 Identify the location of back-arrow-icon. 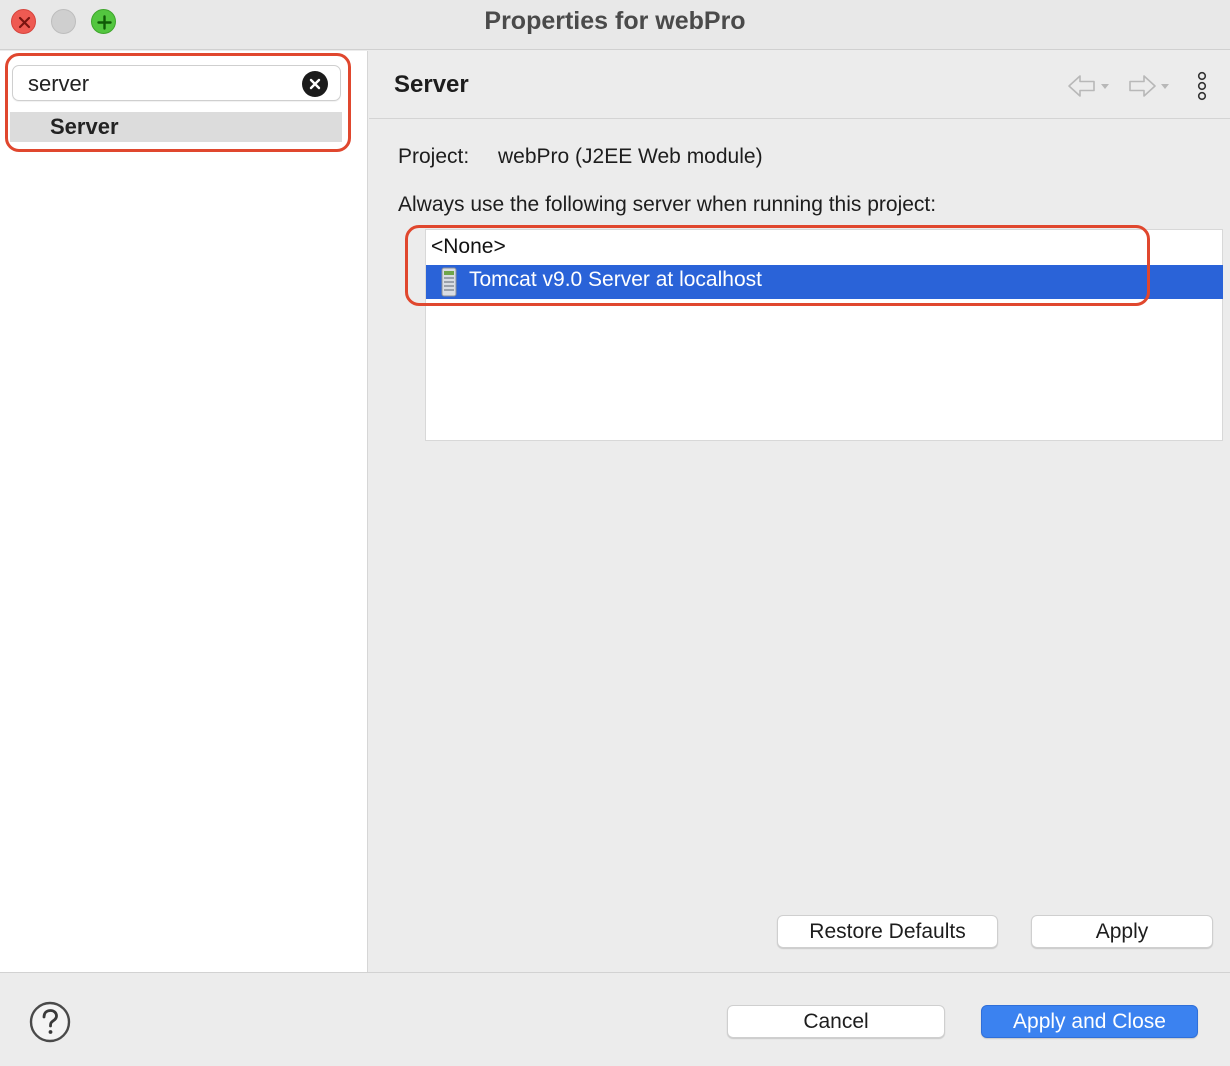
(1089, 86).